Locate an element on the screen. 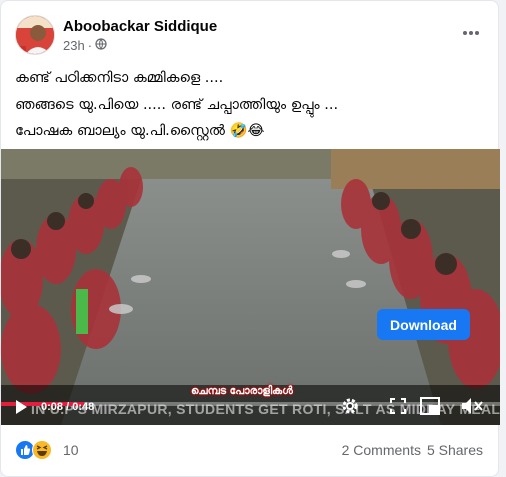 This screenshot has height=477, width=506. settings-icon is located at coordinates (350, 408).